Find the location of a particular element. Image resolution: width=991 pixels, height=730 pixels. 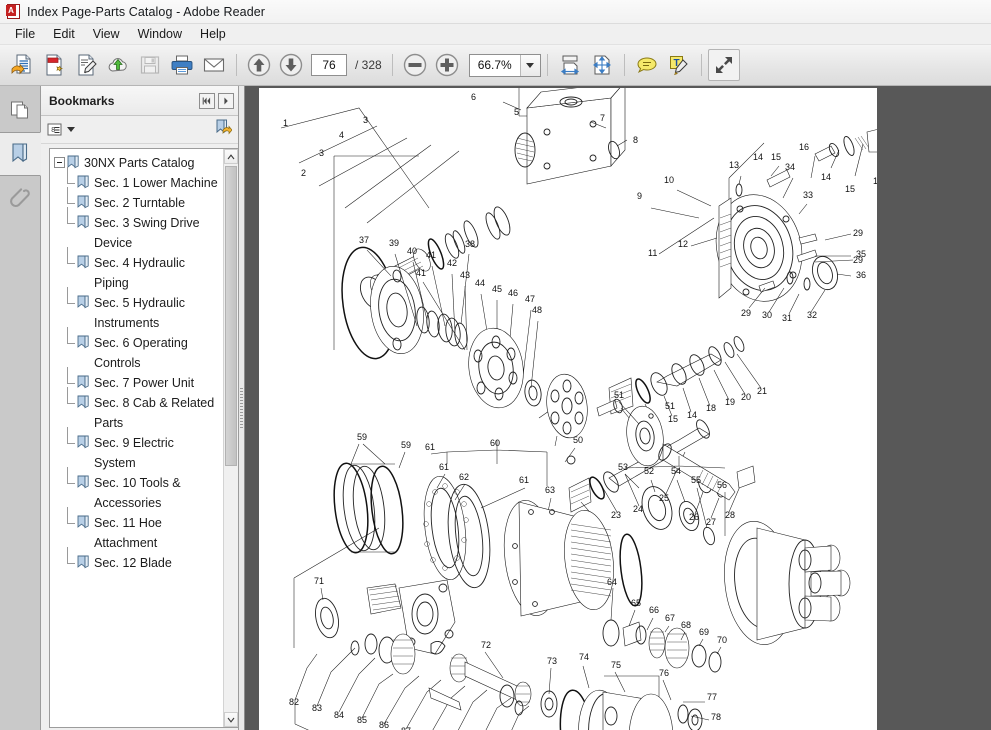

menu-view: View is located at coordinates (106, 34).